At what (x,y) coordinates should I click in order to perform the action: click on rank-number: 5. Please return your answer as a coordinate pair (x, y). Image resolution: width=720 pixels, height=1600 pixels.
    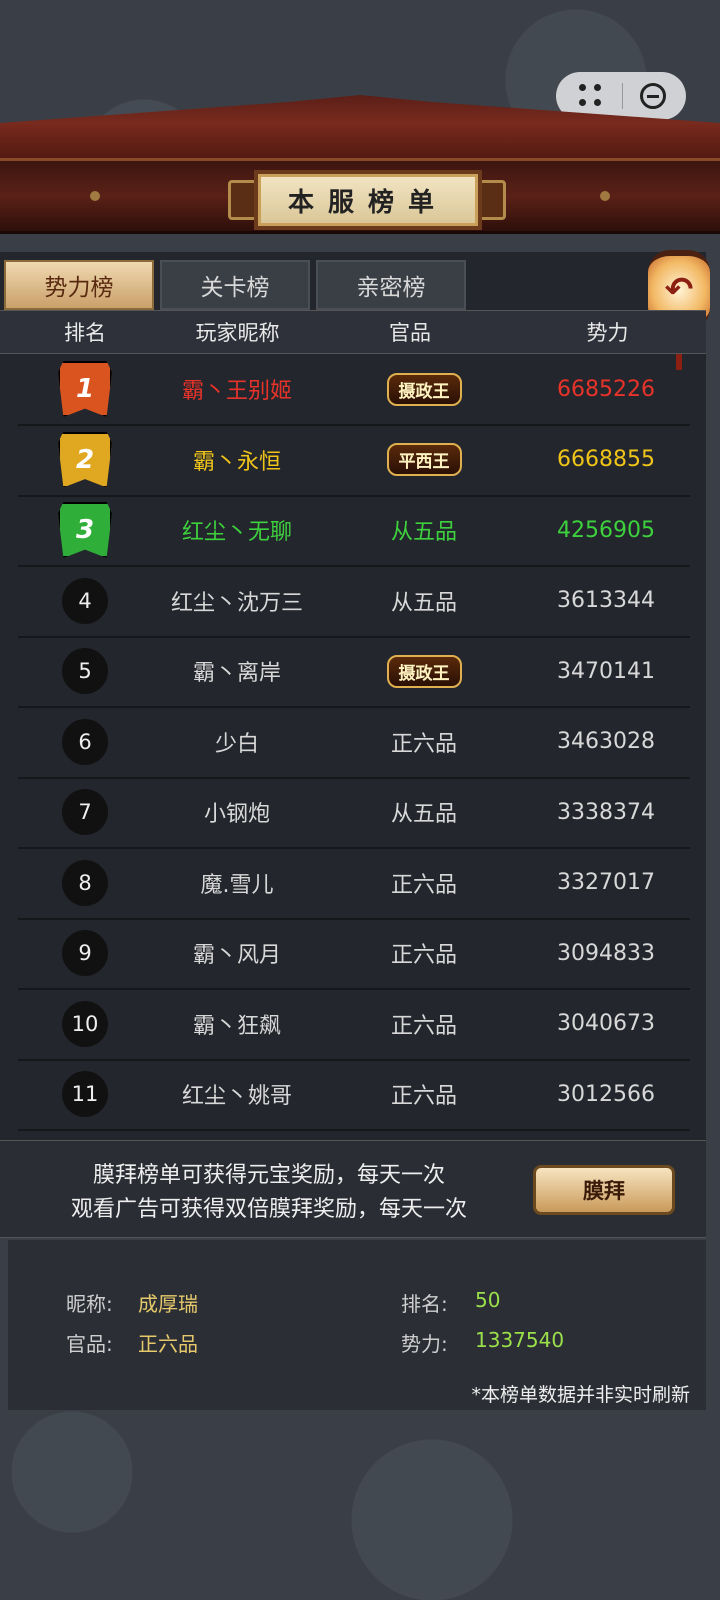
    Looking at the image, I should click on (85, 671).